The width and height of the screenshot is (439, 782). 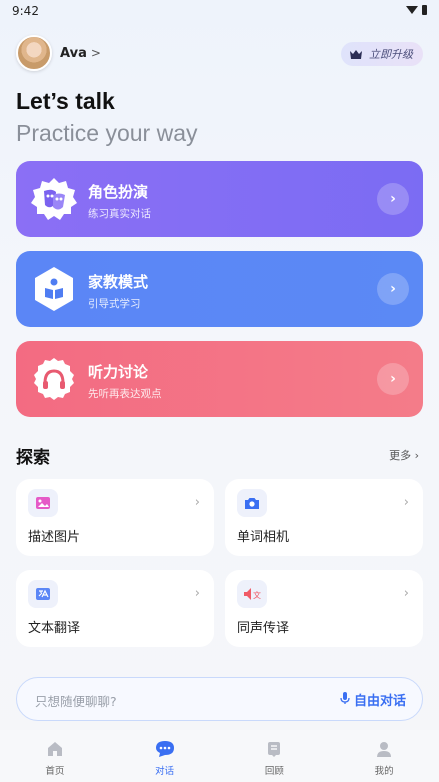 I want to click on bottom-tab-bar: 首页 对话 回顾 我的, so click(x=219, y=756).